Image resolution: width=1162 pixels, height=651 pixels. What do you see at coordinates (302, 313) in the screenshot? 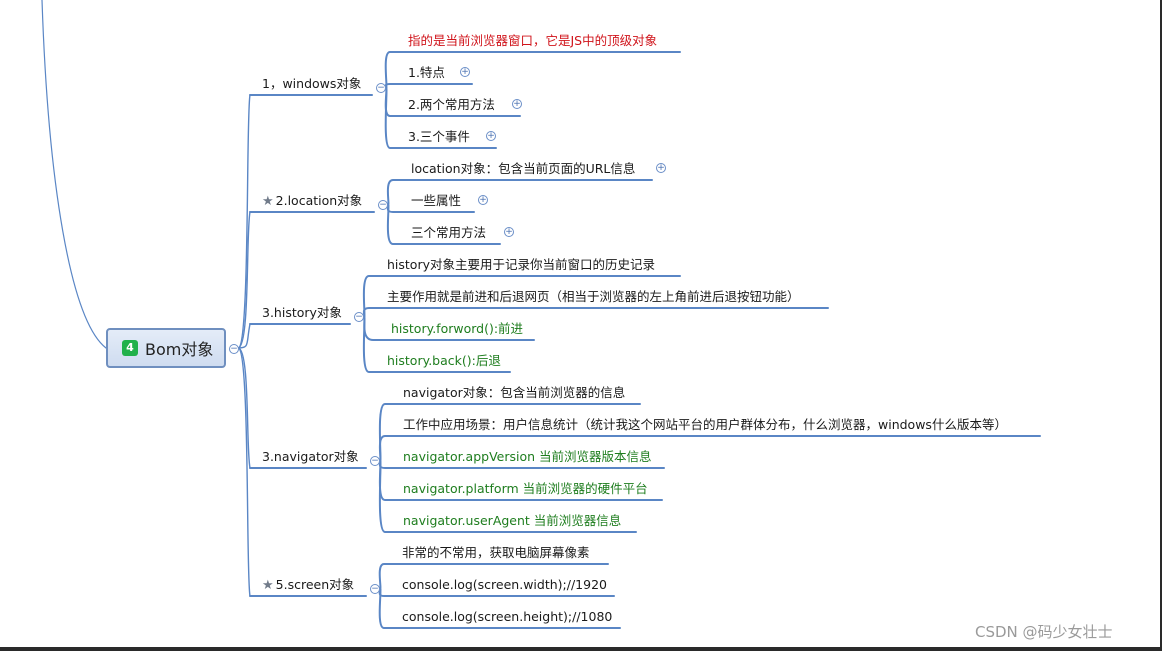
I see `branch-label: 3.history对象` at bounding box center [302, 313].